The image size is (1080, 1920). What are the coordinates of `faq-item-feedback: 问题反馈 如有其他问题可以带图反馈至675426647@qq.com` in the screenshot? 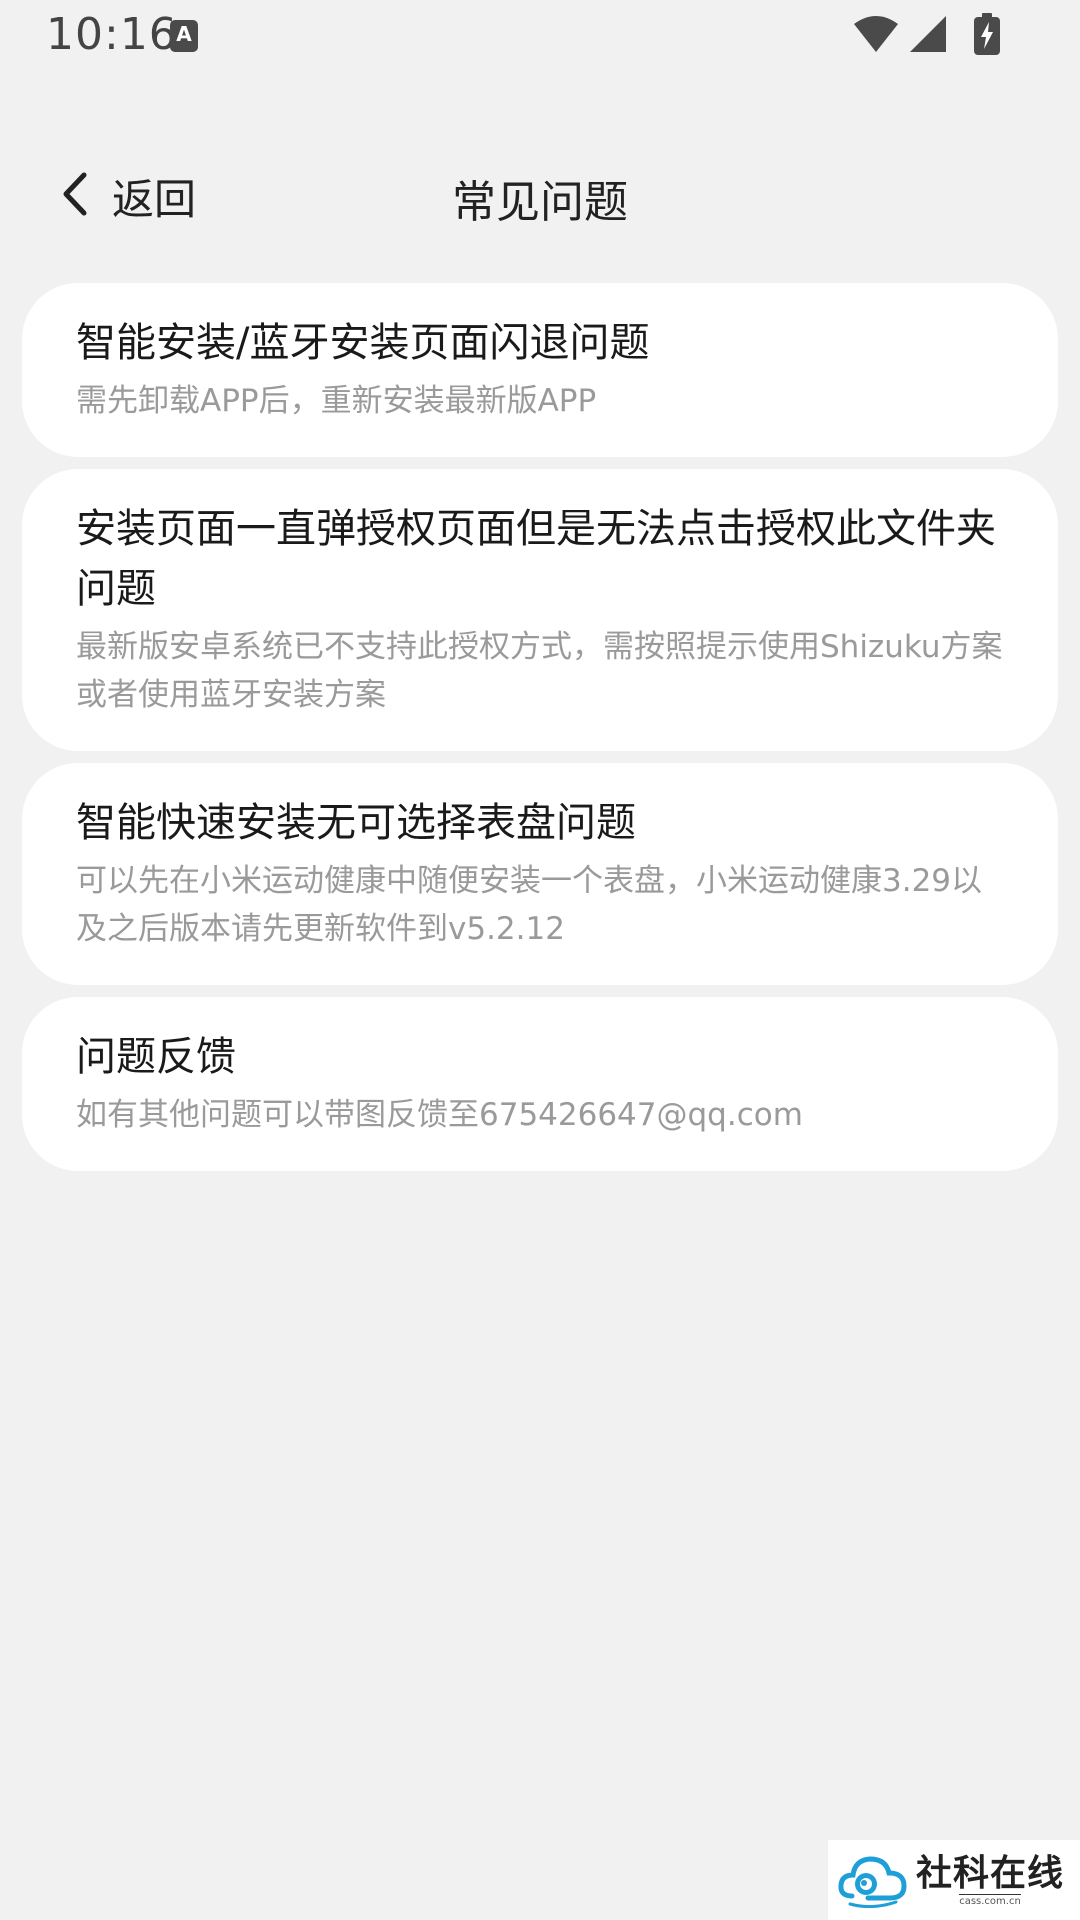 It's located at (540, 1084).